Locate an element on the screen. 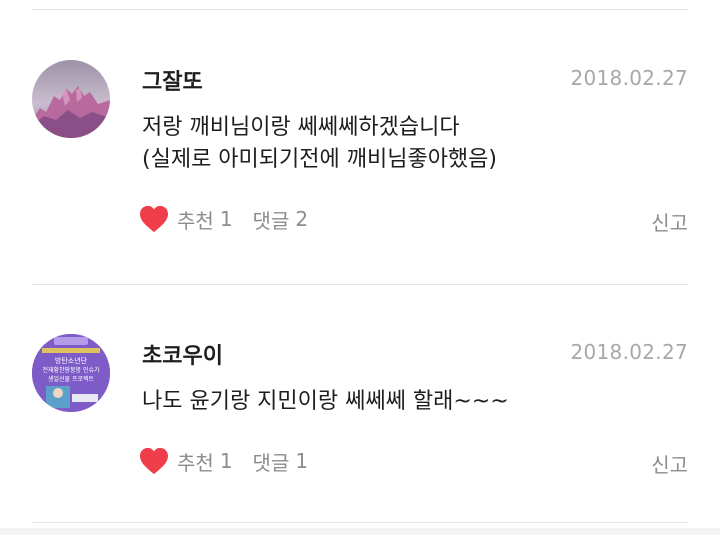 The height and width of the screenshot is (540, 720). comment-body: 나도 윤기랑 지민이랑 쎄쎄쎄 할래~~~ is located at coordinates (325, 402).